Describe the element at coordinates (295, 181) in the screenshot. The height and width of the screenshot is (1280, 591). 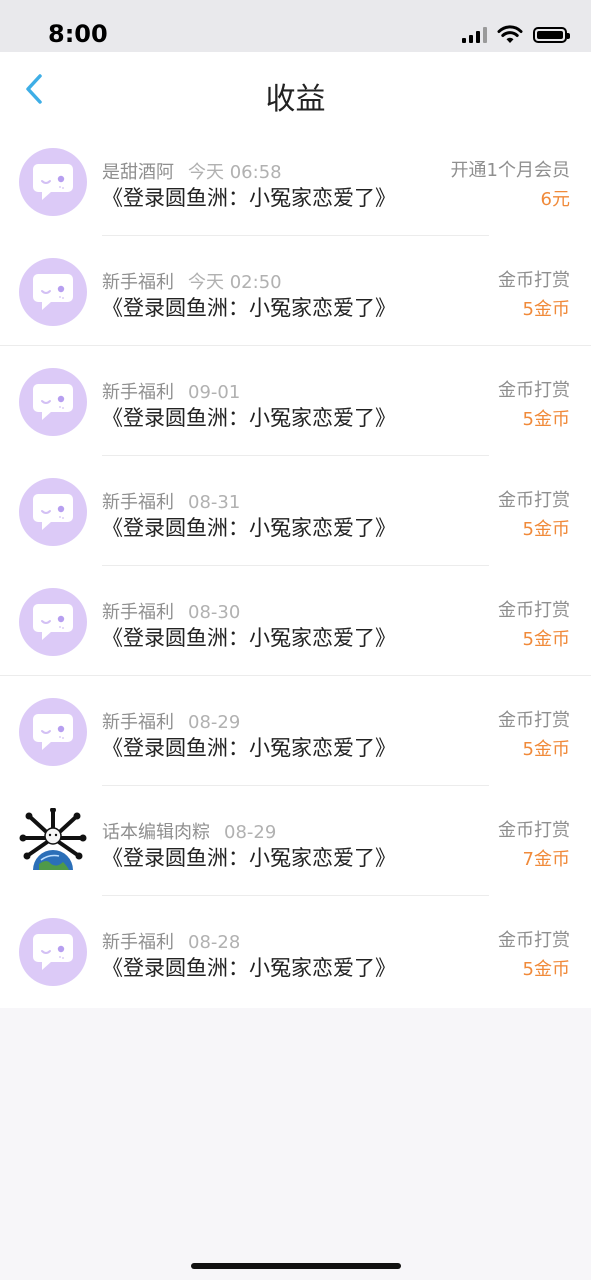
I see `earning-row: 是甜酒阿 今天 06:58 《登录圆鱼洲：小冤家恋爱了》 开通1个月会员 6元` at that location.